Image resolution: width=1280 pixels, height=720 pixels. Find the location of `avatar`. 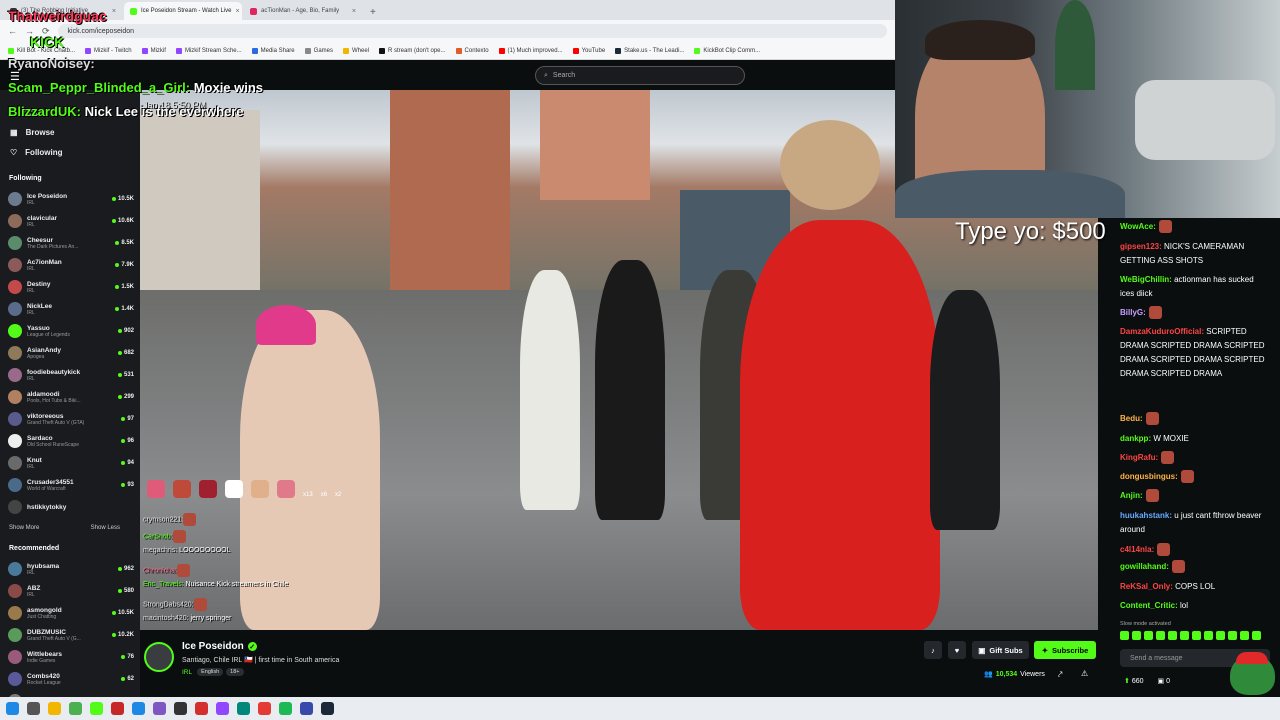

avatar is located at coordinates (159, 657).